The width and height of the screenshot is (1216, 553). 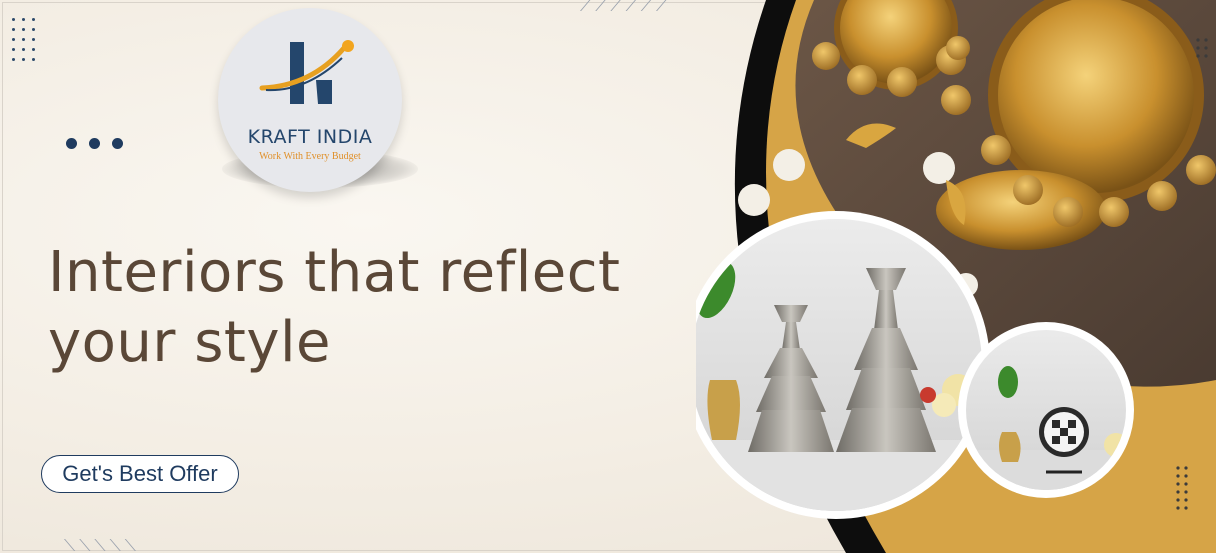 I want to click on chevron-pattern-icon: ⟋⟋⟋⟋⟋⟋, so click(x=626, y=7).